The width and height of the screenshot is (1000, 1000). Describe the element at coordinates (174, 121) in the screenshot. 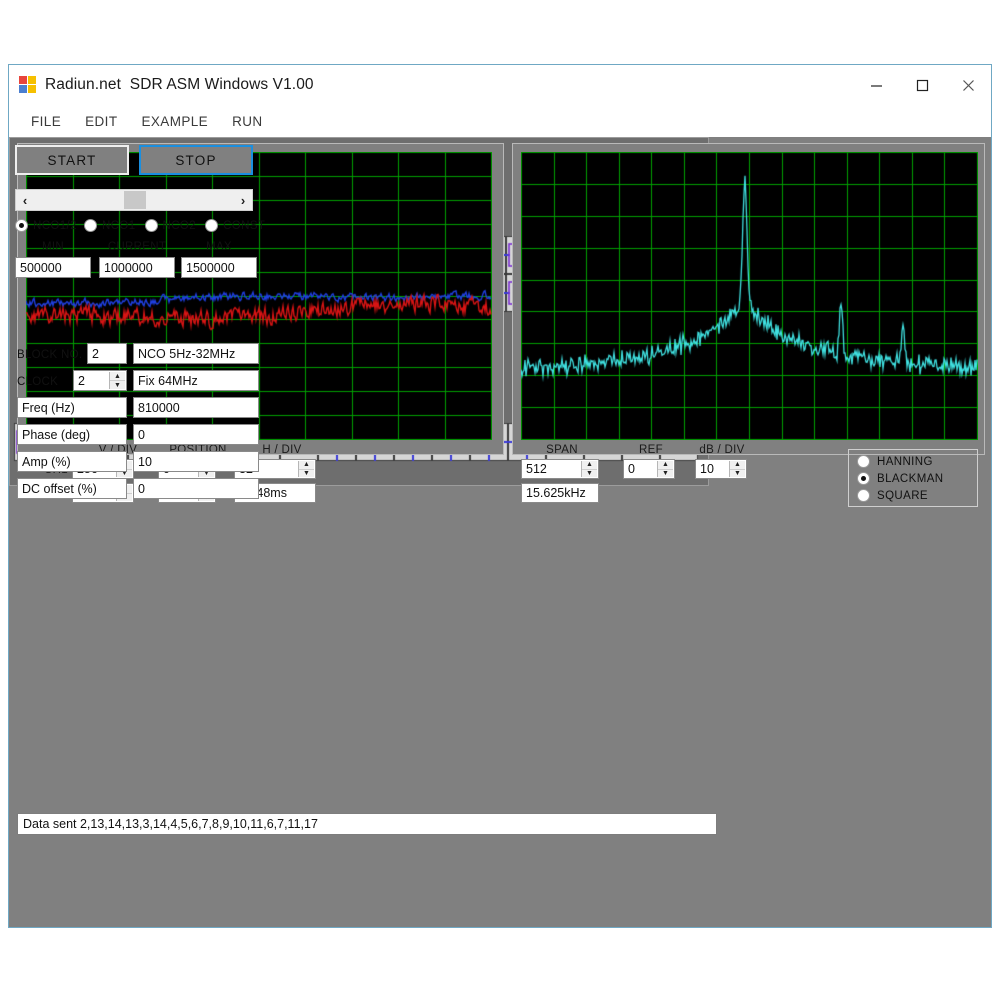

I see `menu-item-example: EXAMPLE` at that location.